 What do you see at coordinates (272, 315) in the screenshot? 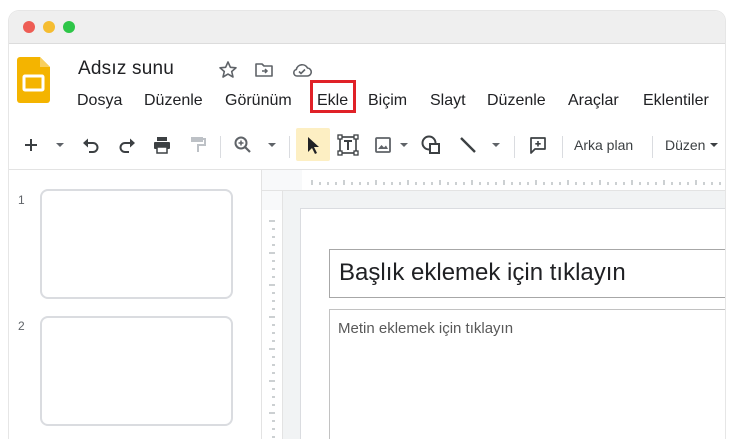
I see `vertical-ruler` at bounding box center [272, 315].